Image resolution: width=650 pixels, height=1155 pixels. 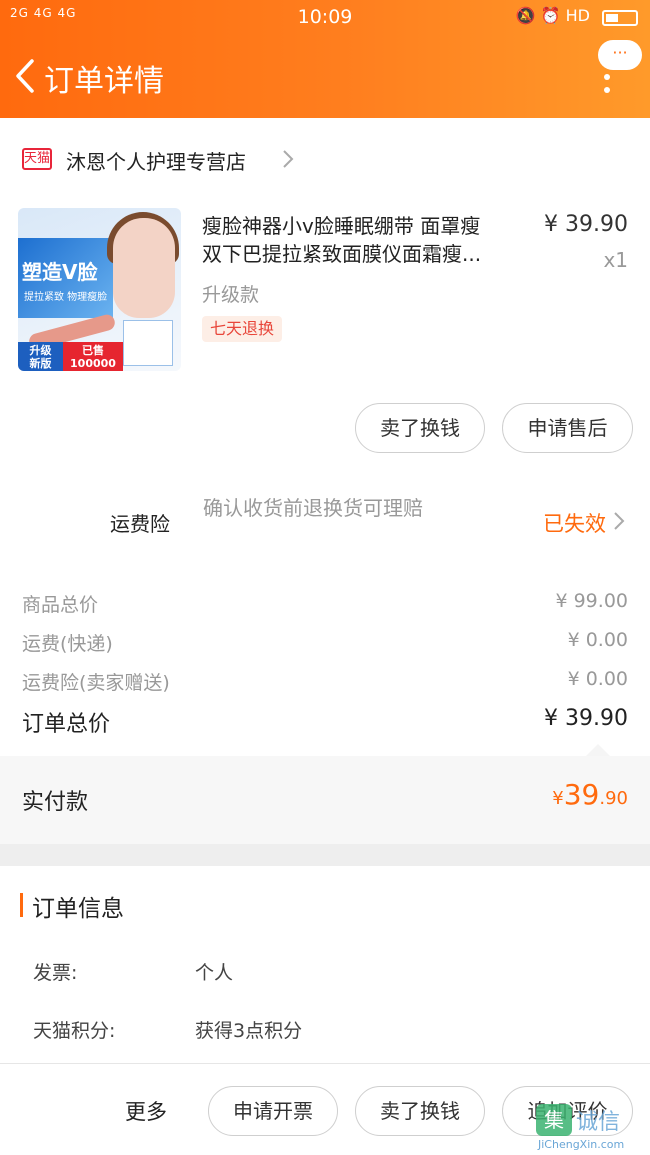 What do you see at coordinates (325, 800) in the screenshot?
I see `amount-paid-box: 实付款 ¥39.90` at bounding box center [325, 800].